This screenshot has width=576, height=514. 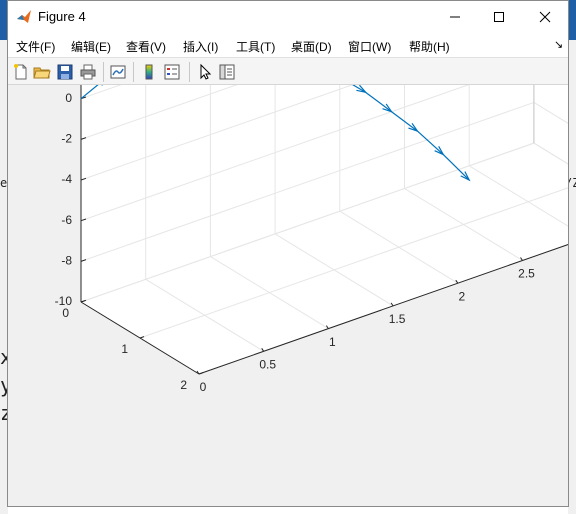 I want to click on print-icon, so click(x=88, y=72).